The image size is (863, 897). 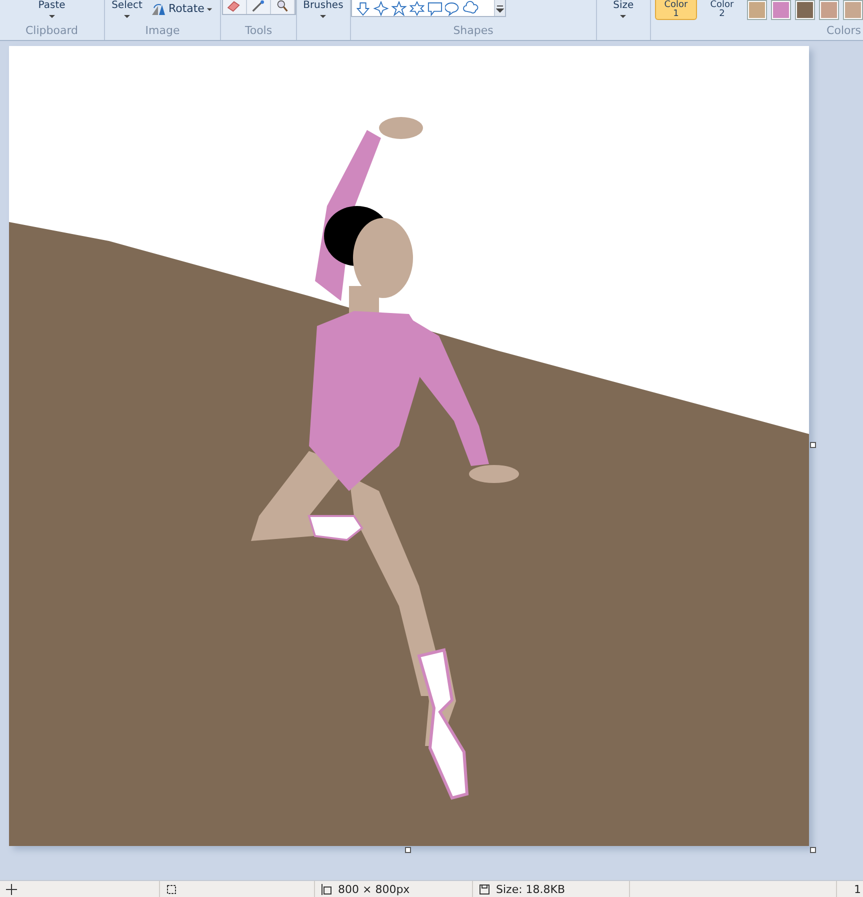 I want to click on rectangle-callout-icon, so click(x=434, y=8).